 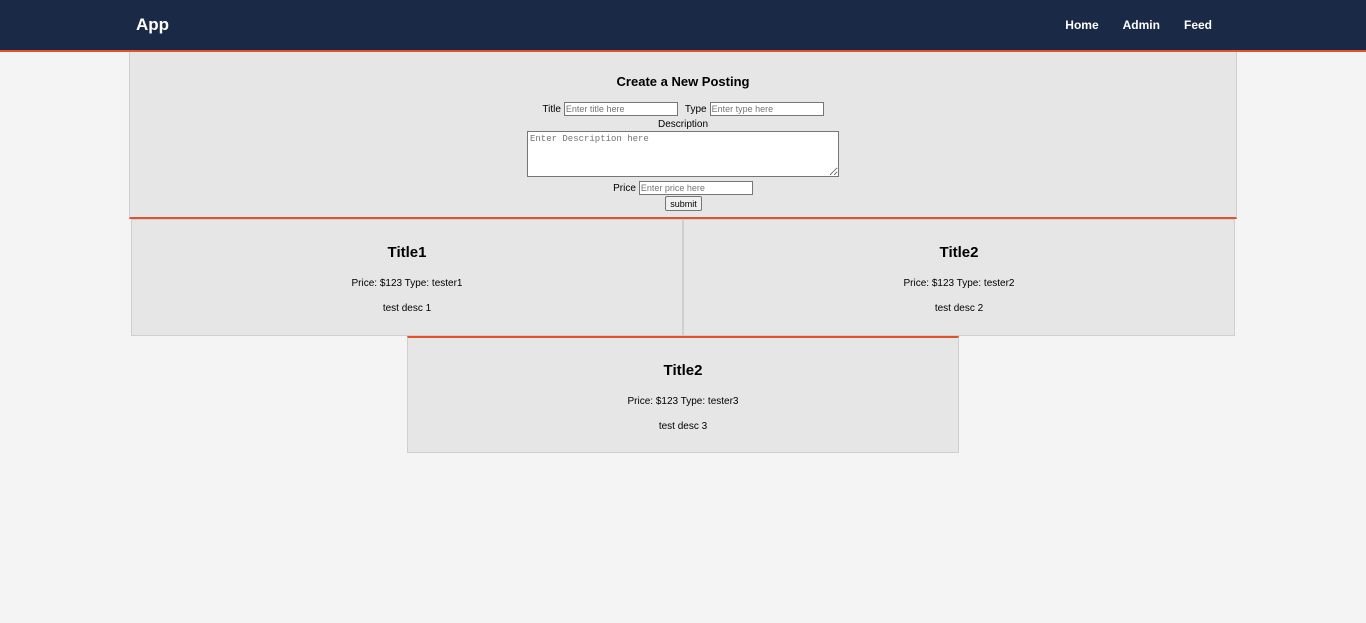 What do you see at coordinates (695, 188) in the screenshot?
I see `price-input` at bounding box center [695, 188].